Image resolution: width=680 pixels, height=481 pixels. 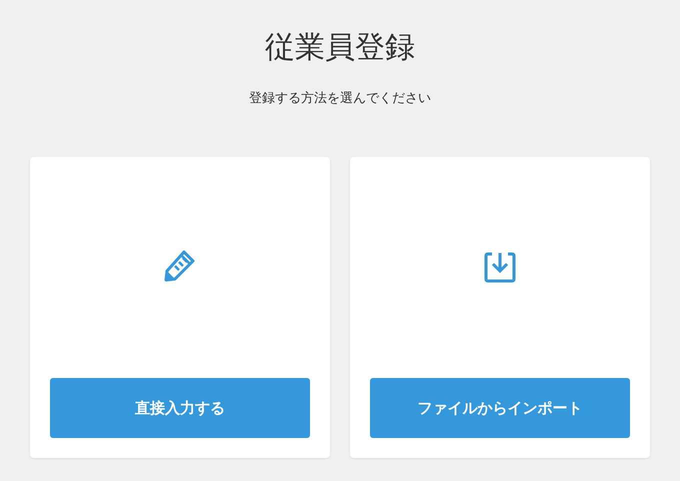 What do you see at coordinates (500, 408) in the screenshot?
I see `option-button: ファイルからインポート` at bounding box center [500, 408].